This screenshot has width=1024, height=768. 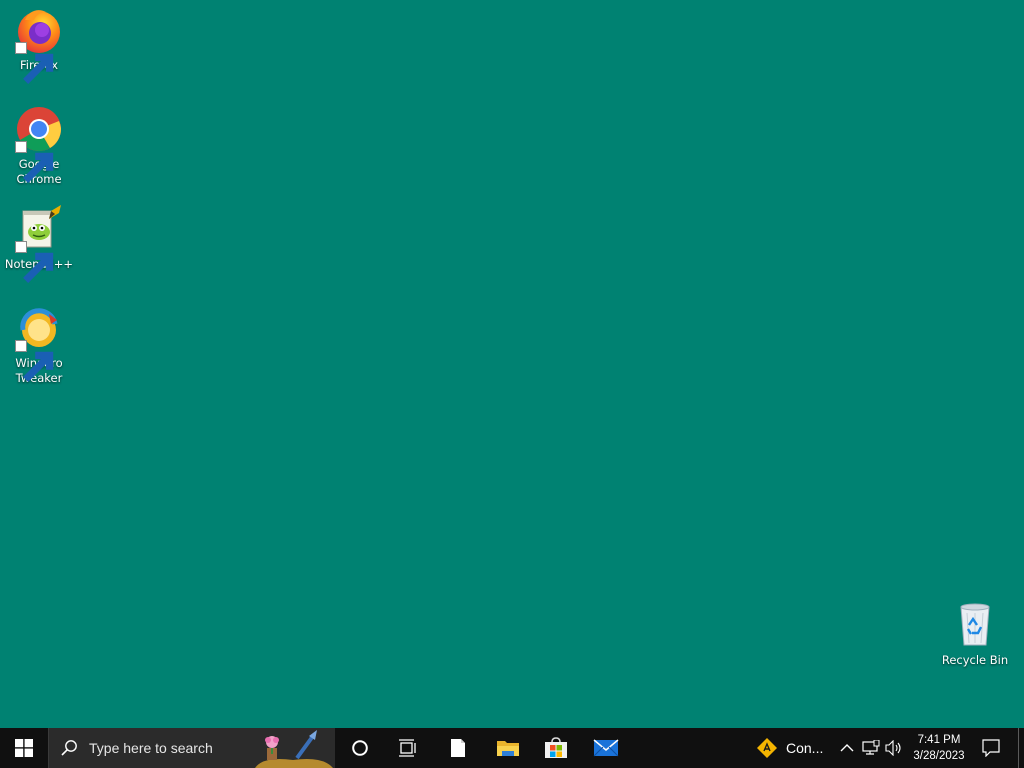 I want to click on action-center-button, so click(x=991, y=748).